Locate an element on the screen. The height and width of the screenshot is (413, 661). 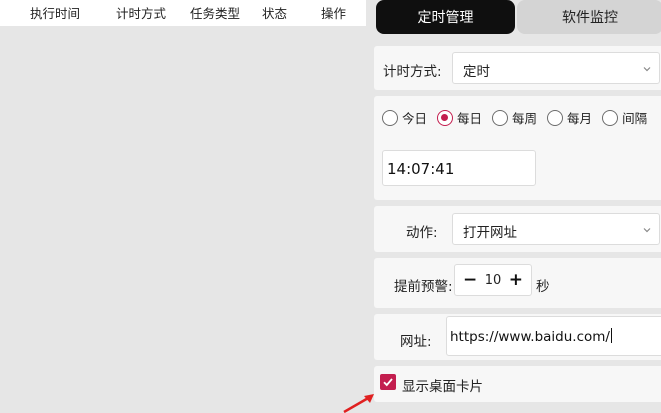
advance-warning-label: 提前预警: is located at coordinates (423, 287).